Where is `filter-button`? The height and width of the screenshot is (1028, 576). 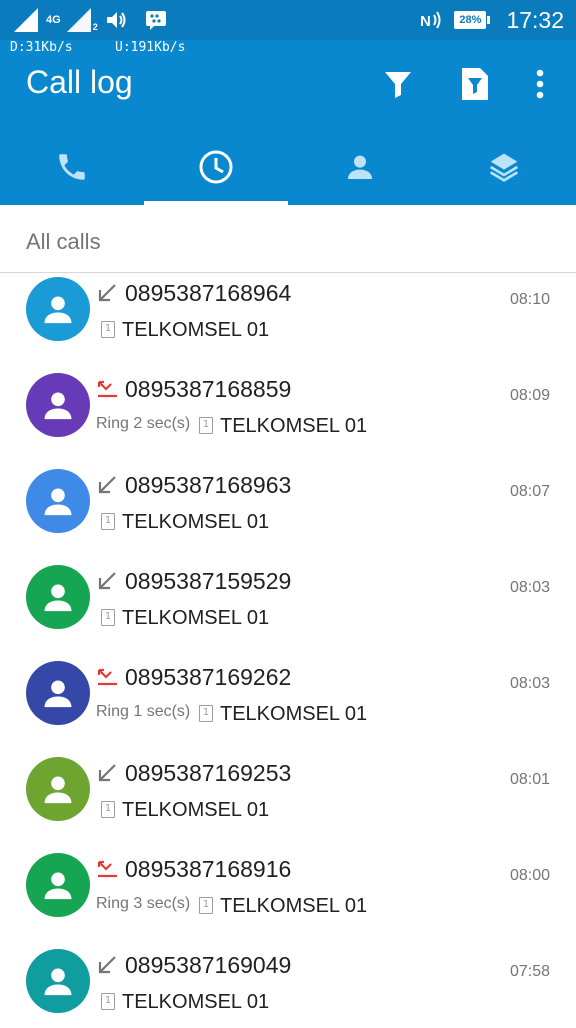
filter-button is located at coordinates (398, 84).